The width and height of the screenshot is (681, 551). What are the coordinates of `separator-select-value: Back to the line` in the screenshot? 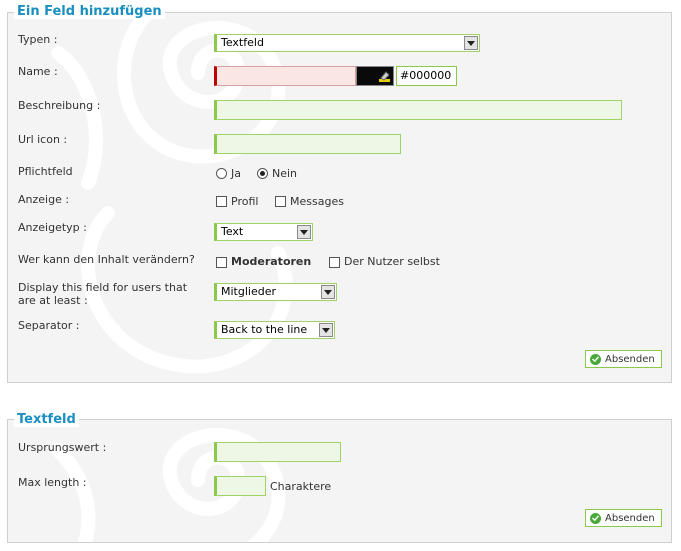 It's located at (264, 329).